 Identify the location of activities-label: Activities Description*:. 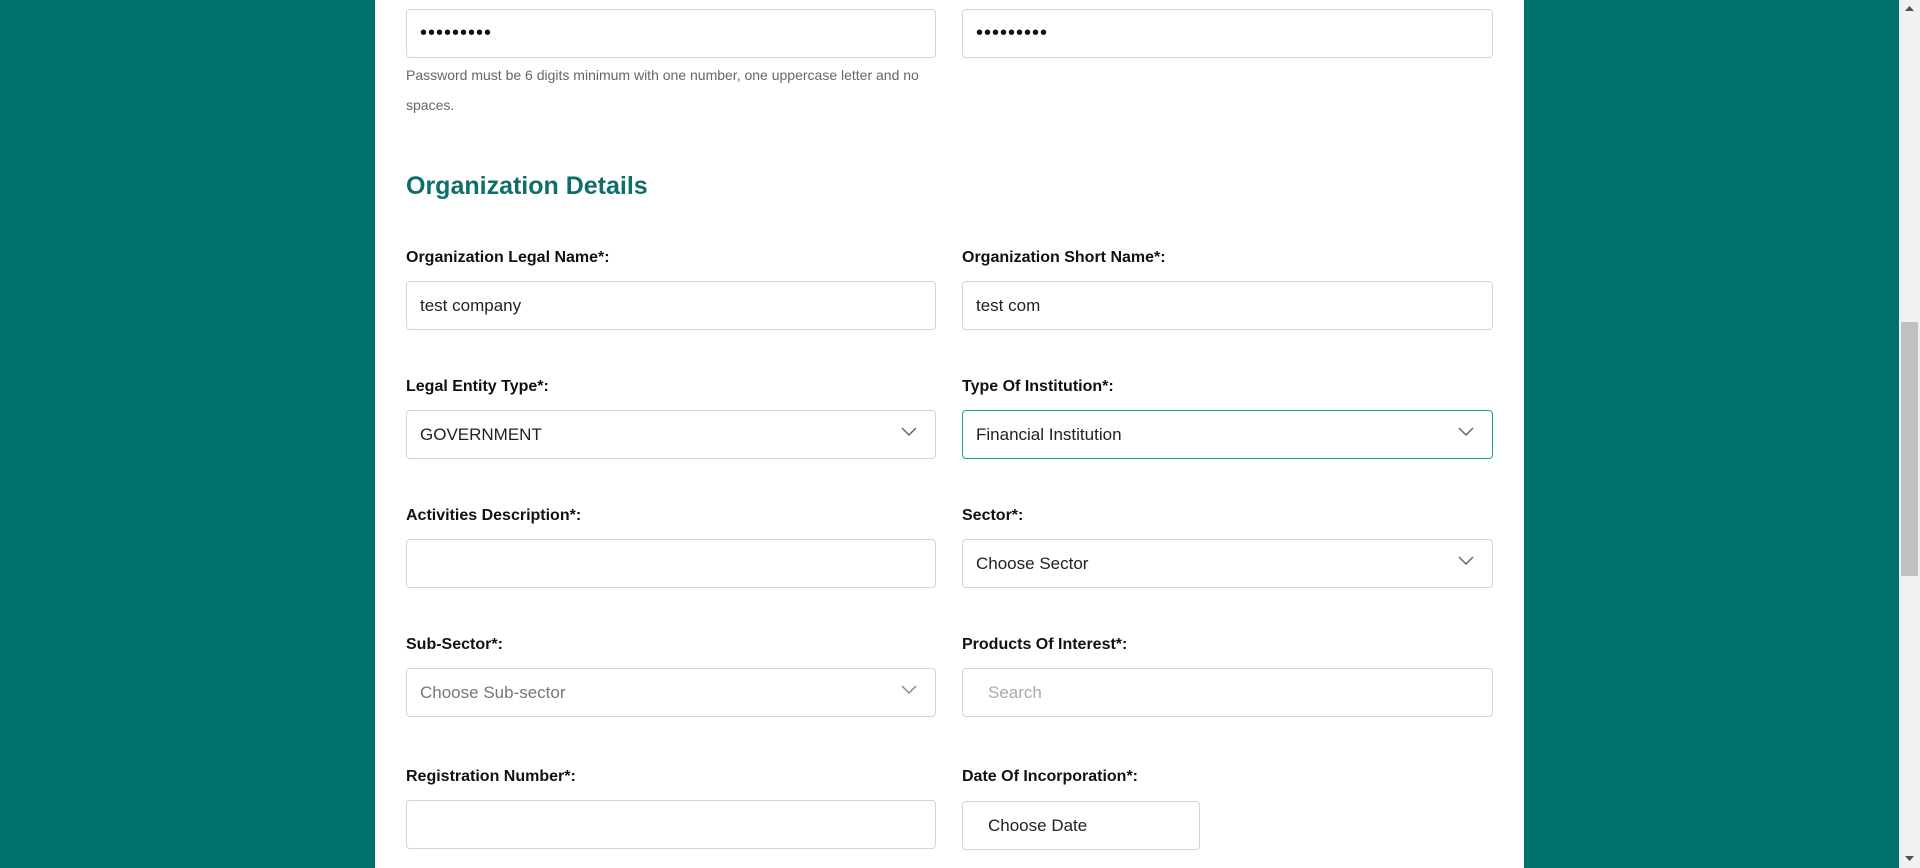
(494, 515).